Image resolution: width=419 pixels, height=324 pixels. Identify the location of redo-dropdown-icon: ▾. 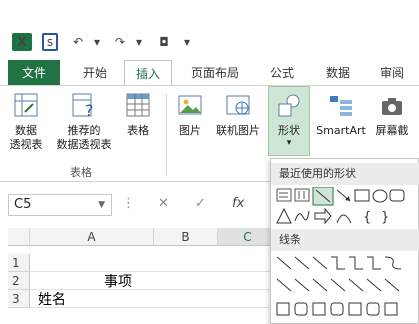
(139, 42).